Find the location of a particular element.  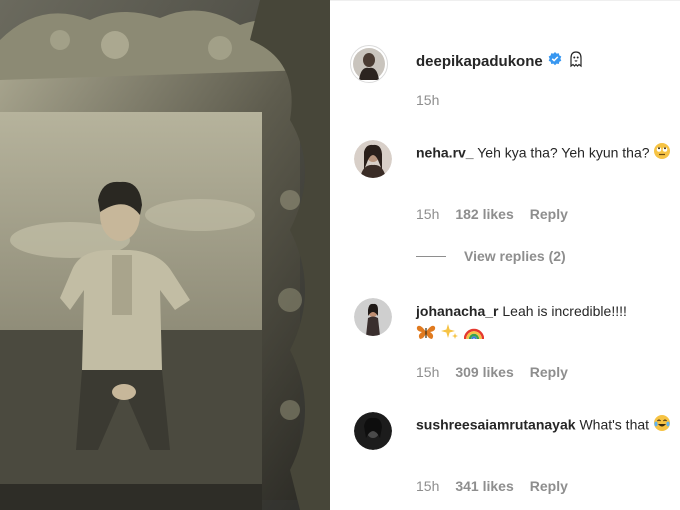

comment-username: johanacha_r is located at coordinates (457, 311).